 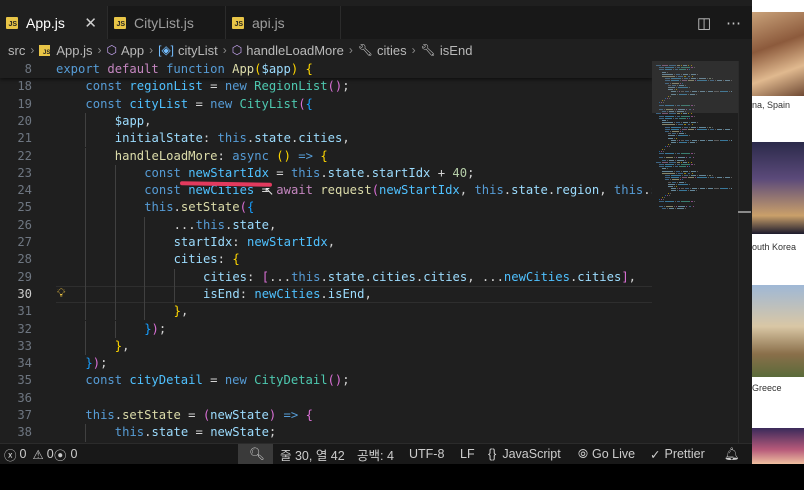 What do you see at coordinates (326, 208) in the screenshot?
I see `code-line: 25 this.setState({` at bounding box center [326, 208].